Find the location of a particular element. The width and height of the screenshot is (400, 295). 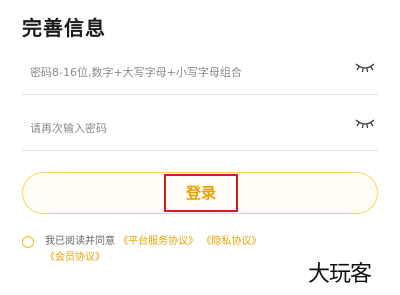

privacy-agreement-link: 《隐私协议》 is located at coordinates (231, 241).